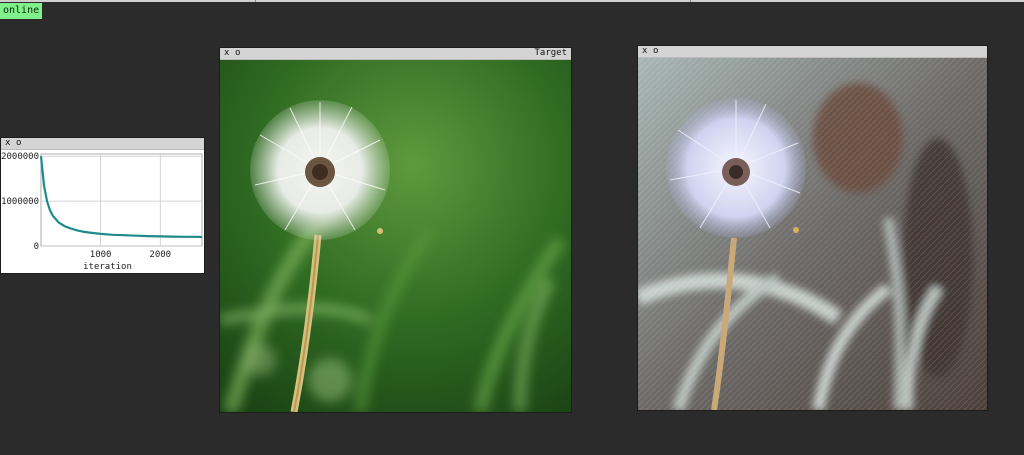 This screenshot has width=1024, height=455. Describe the element at coordinates (107, 267) in the screenshot. I see `x-axis-label: iteration` at that location.